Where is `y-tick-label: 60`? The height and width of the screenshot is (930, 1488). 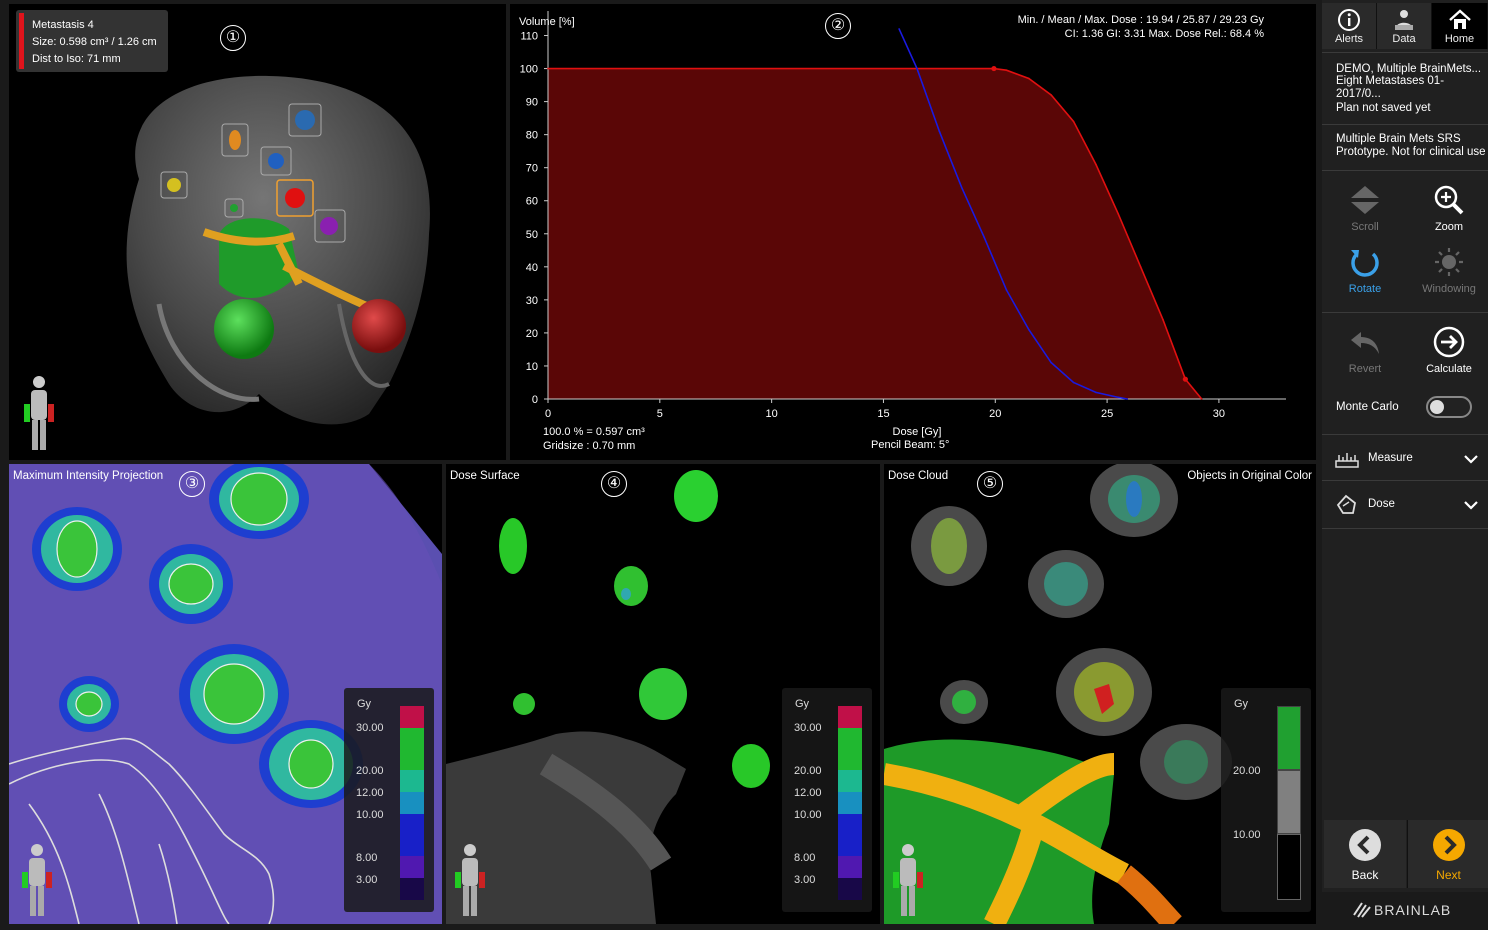 y-tick-label: 60 is located at coordinates (532, 202).